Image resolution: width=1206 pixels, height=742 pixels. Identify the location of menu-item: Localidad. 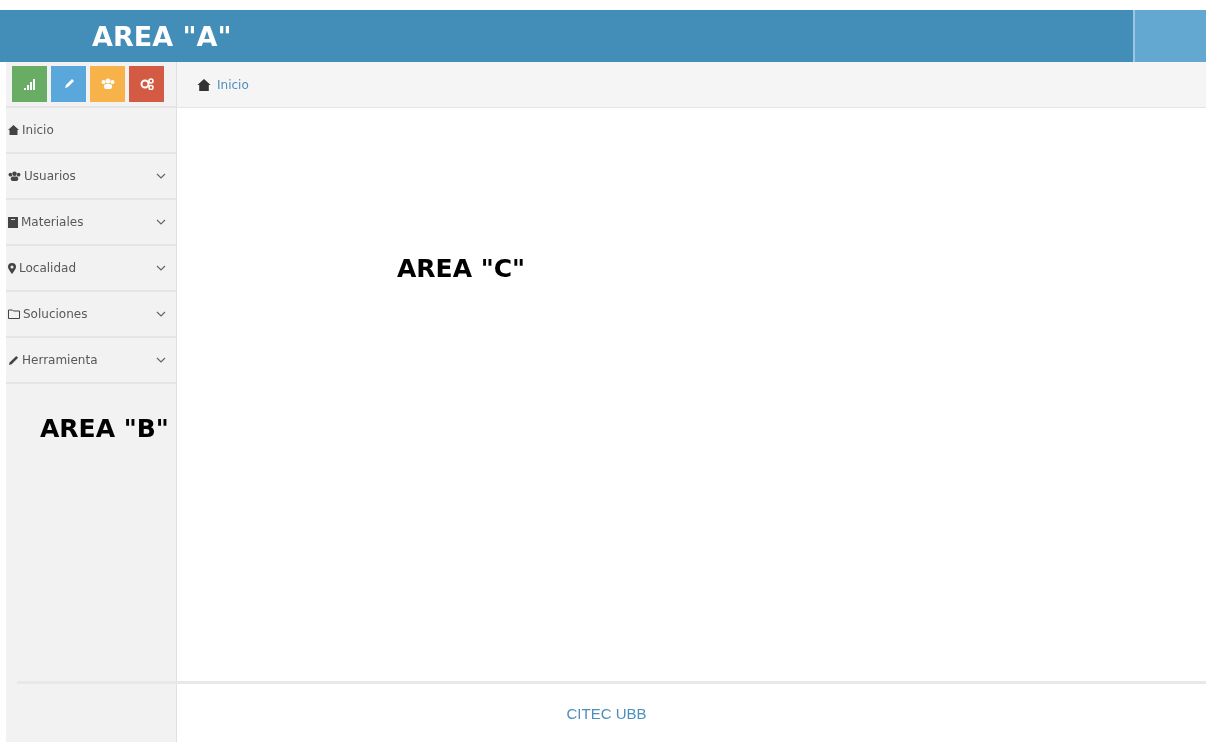
(91, 269).